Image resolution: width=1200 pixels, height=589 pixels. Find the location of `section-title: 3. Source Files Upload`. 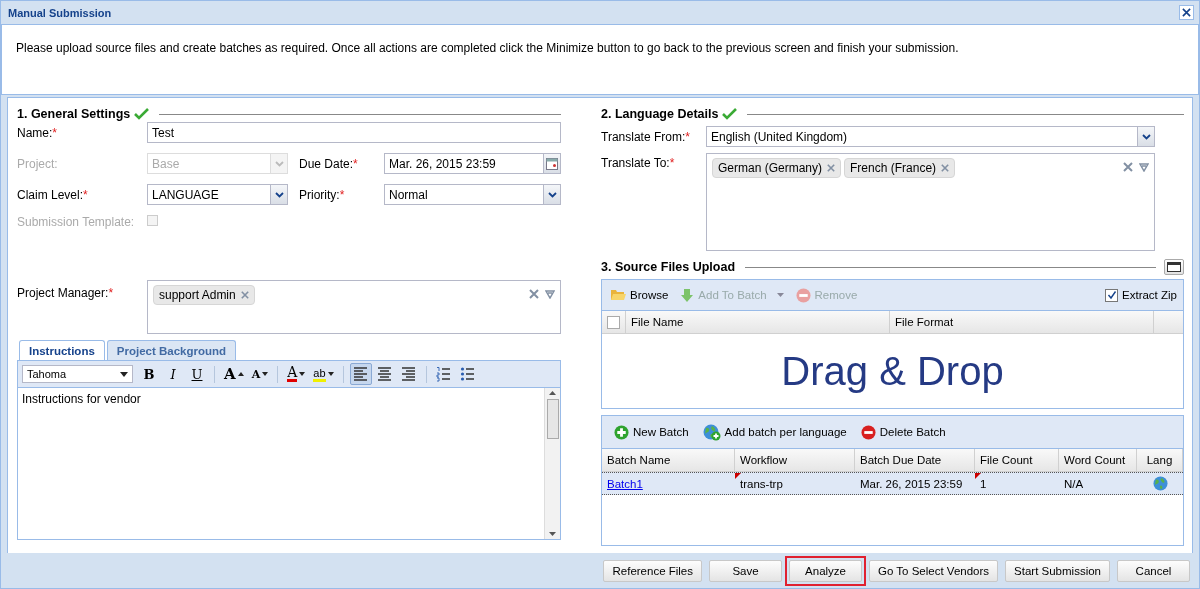

section-title: 3. Source Files Upload is located at coordinates (668, 267).